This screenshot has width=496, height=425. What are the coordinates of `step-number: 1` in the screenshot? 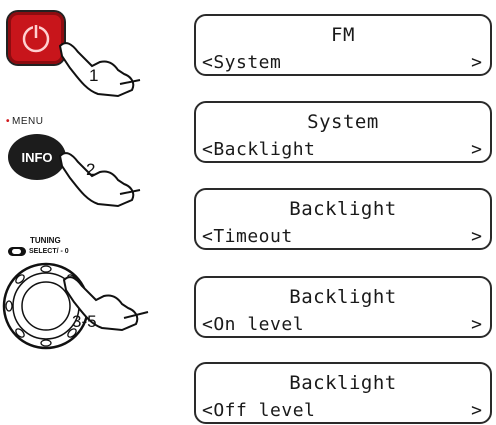 It's located at (94, 75).